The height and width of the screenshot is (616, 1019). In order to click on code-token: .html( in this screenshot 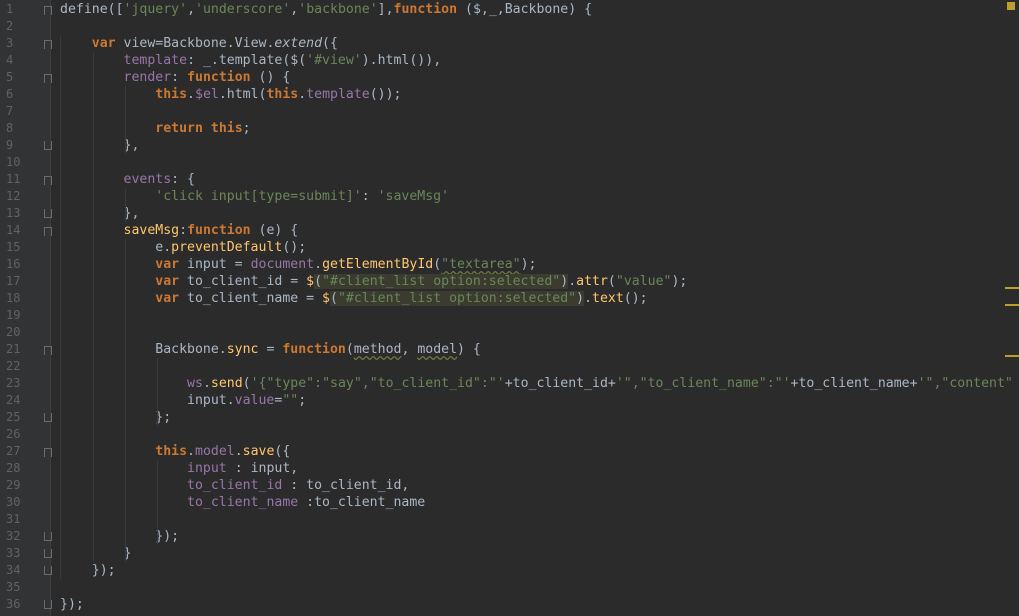, I will do `click(242, 94)`.